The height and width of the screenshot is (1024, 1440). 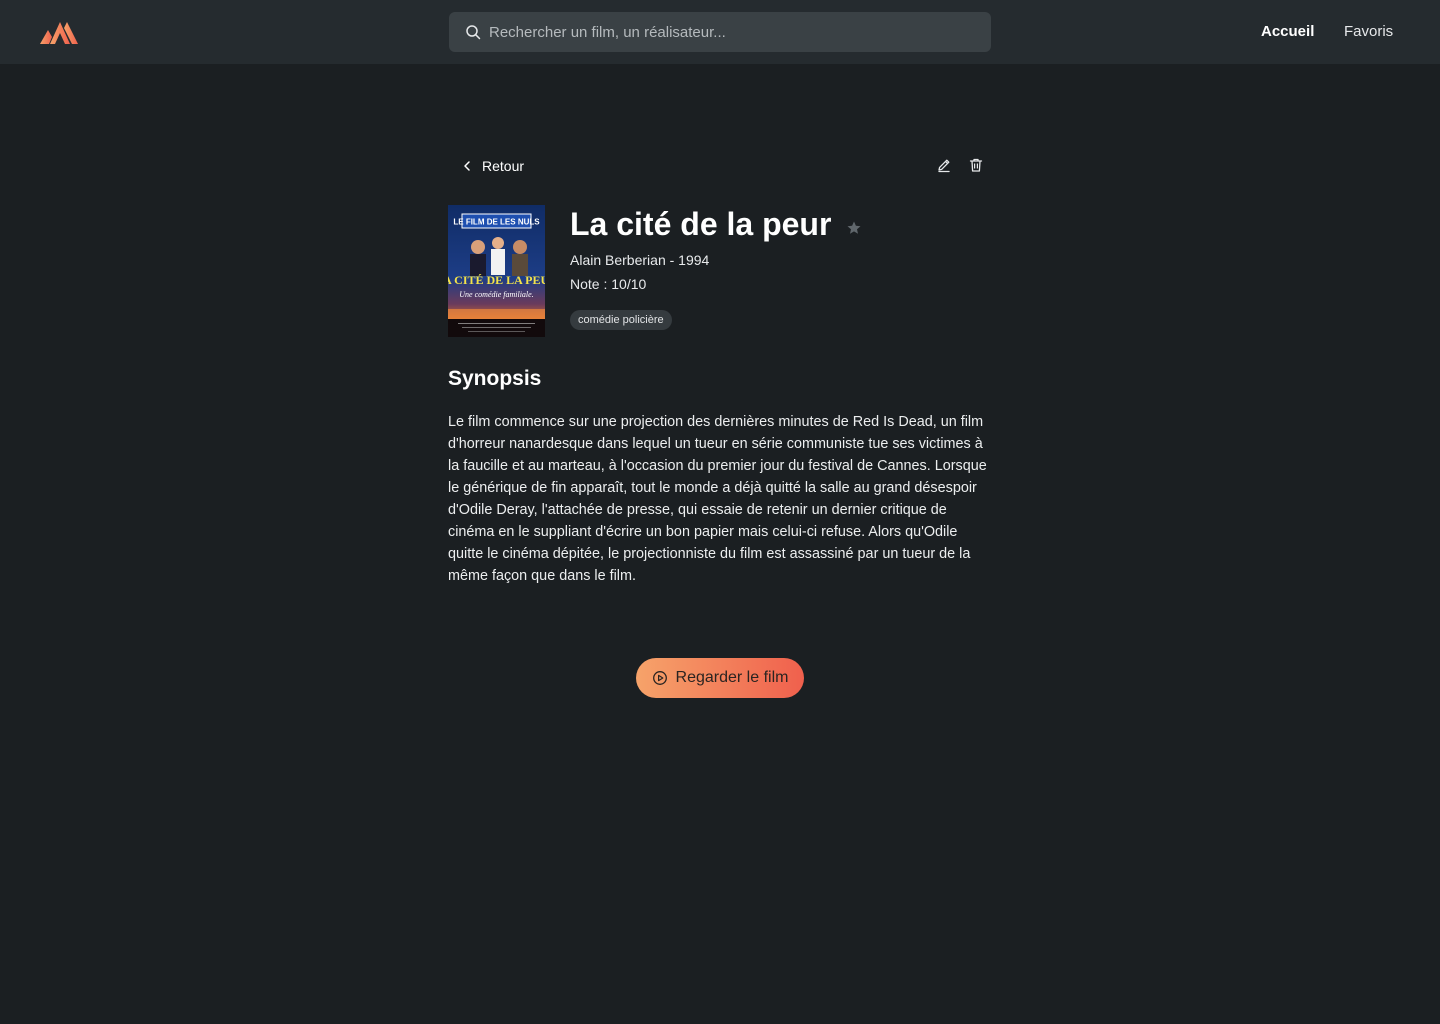 What do you see at coordinates (732, 677) in the screenshot?
I see `watch-movie-label: Regarder le film` at bounding box center [732, 677].